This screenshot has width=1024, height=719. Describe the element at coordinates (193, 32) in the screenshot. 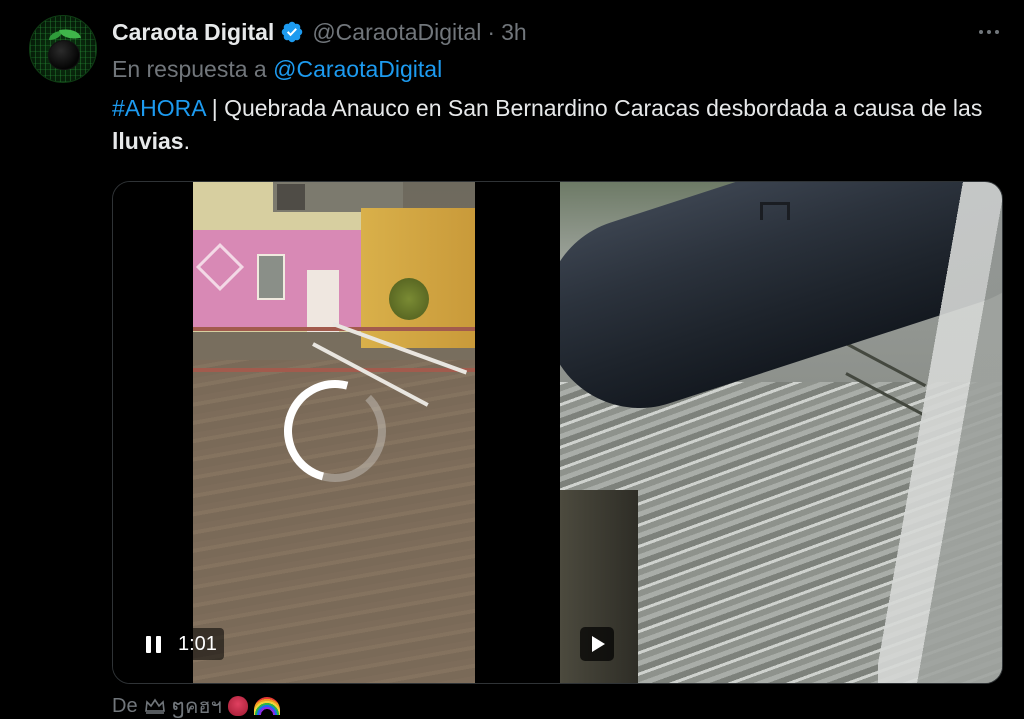

I see `display-name: Caraota Digital` at that location.